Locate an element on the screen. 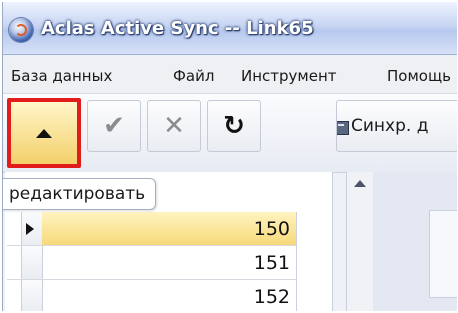 The width and height of the screenshot is (458, 313). database-icon is located at coordinates (343, 128).